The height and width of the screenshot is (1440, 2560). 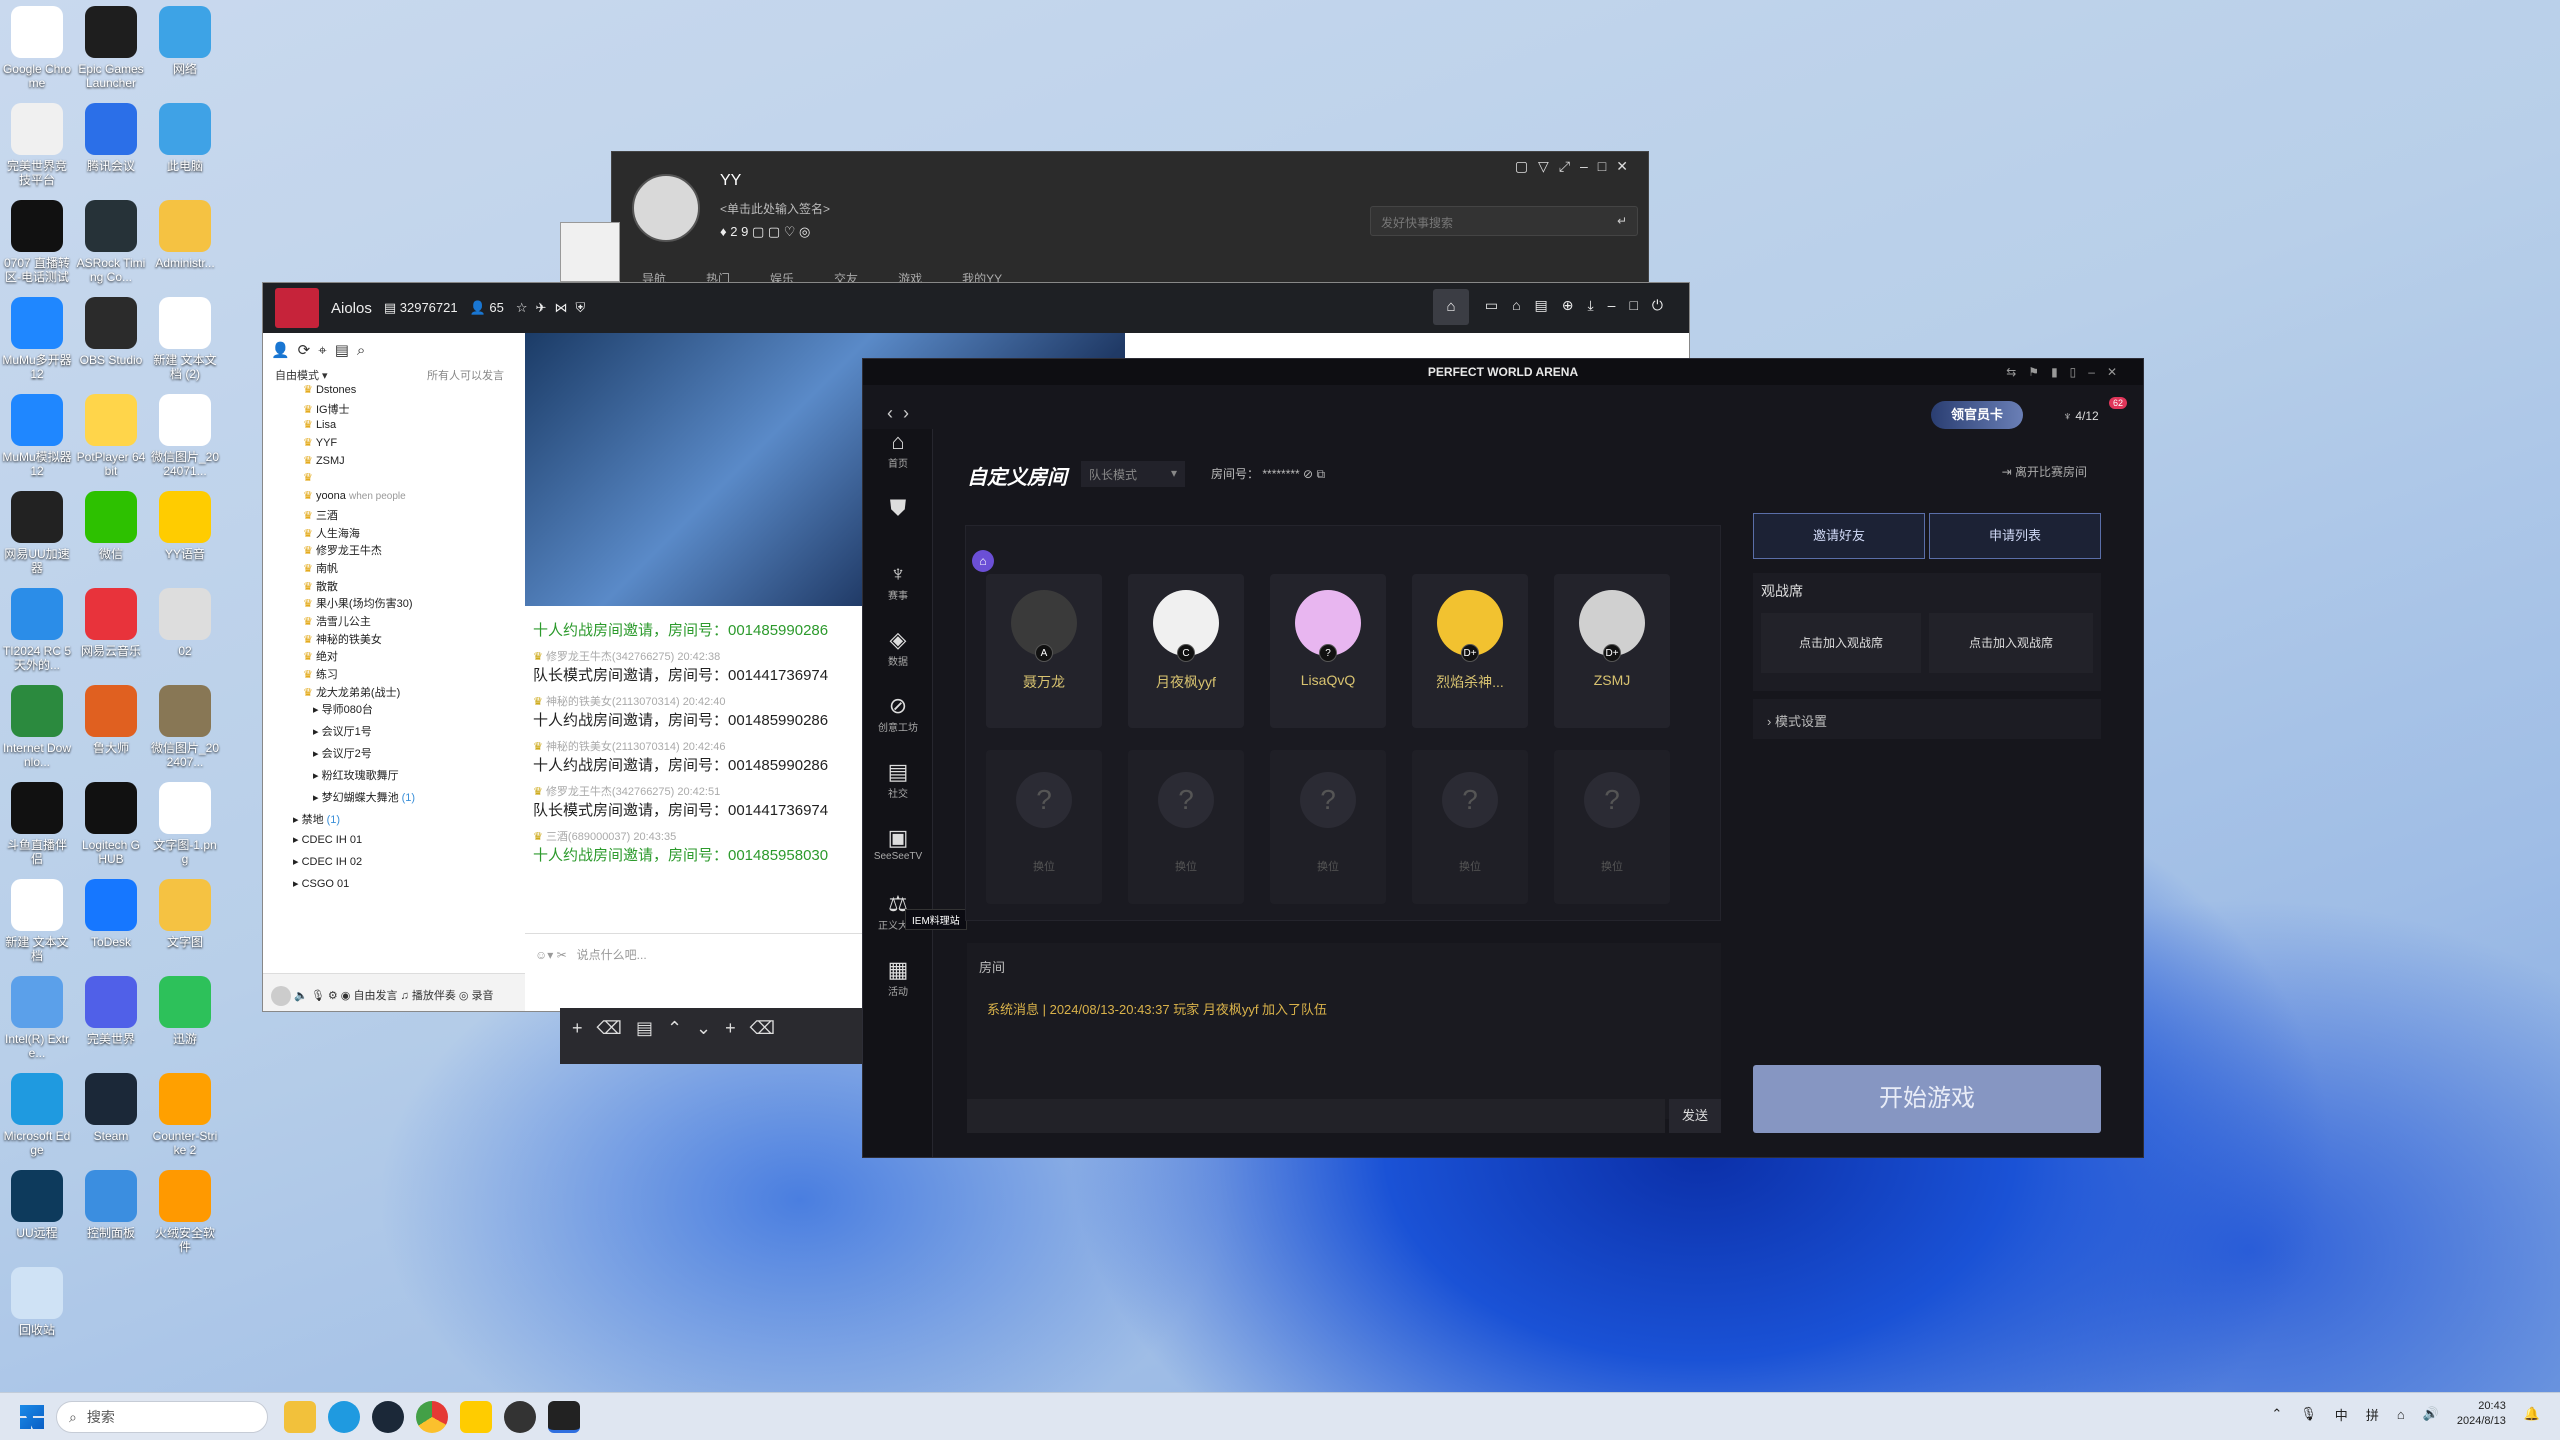 I want to click on desktop-icon: 迅游, so click(x=185, y=1011).